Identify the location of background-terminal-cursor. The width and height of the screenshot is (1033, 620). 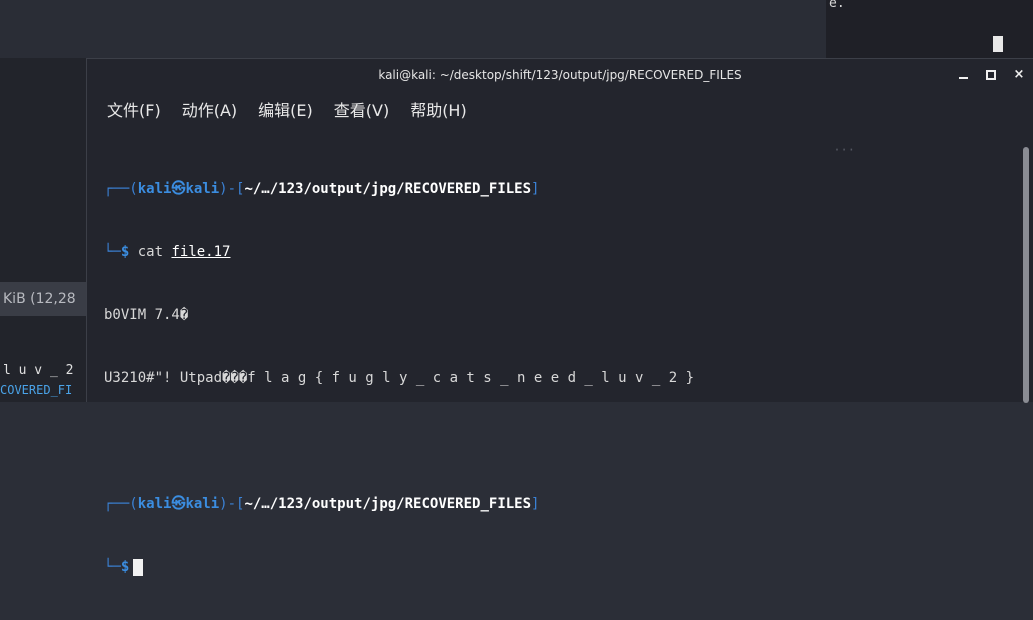
(998, 44).